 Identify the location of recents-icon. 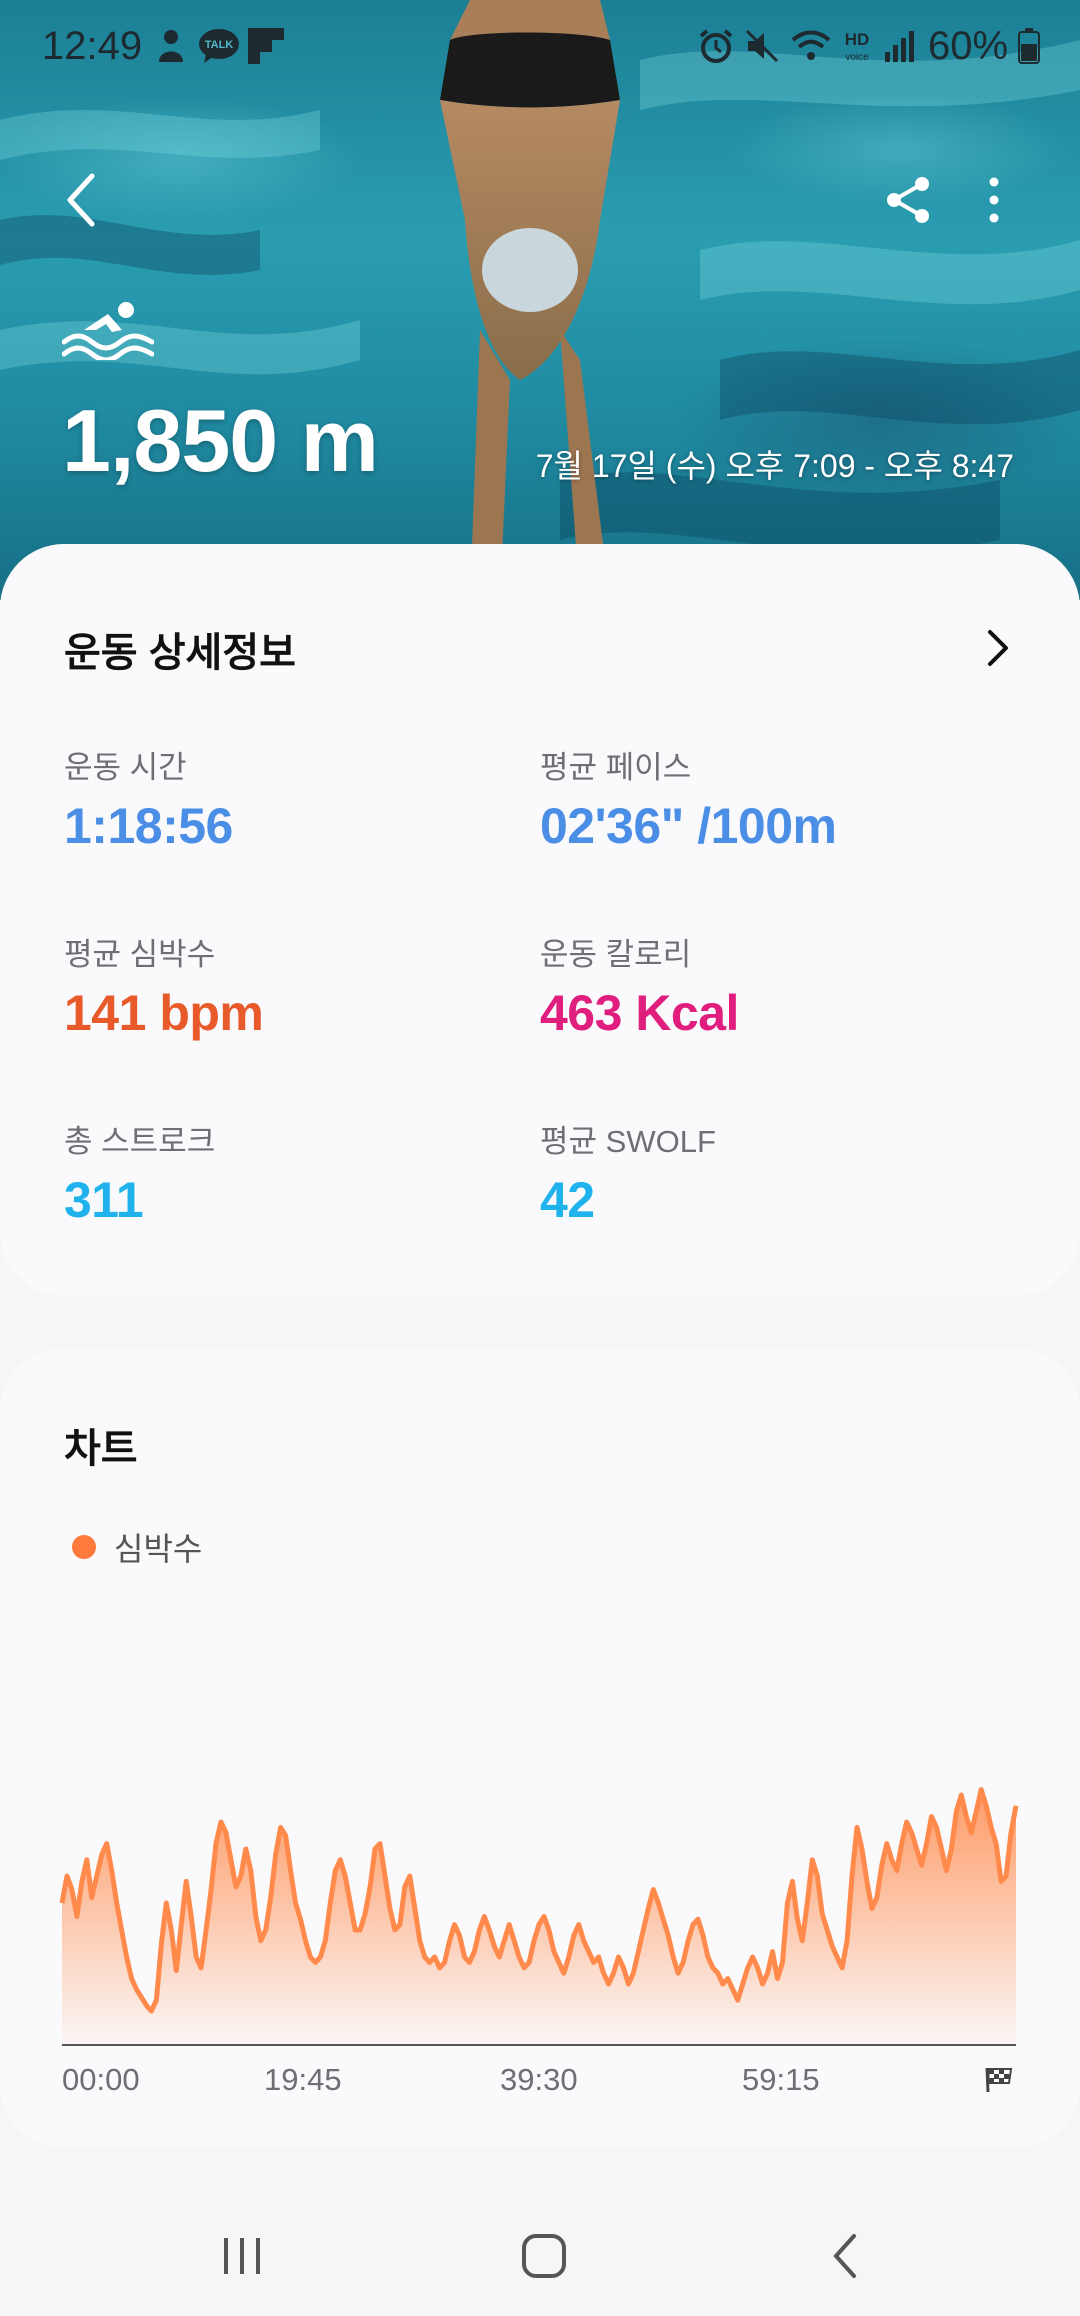
(242, 2256).